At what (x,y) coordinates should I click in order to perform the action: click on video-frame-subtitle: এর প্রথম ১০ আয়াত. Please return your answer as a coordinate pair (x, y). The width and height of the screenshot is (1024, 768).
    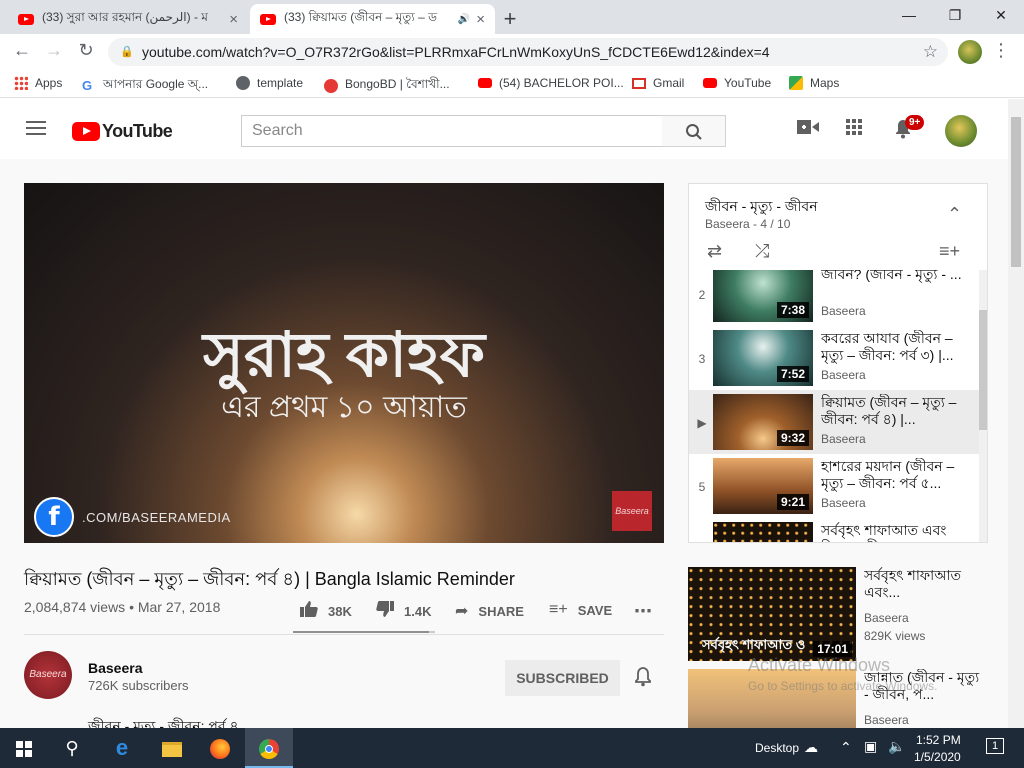
    Looking at the image, I should click on (344, 407).